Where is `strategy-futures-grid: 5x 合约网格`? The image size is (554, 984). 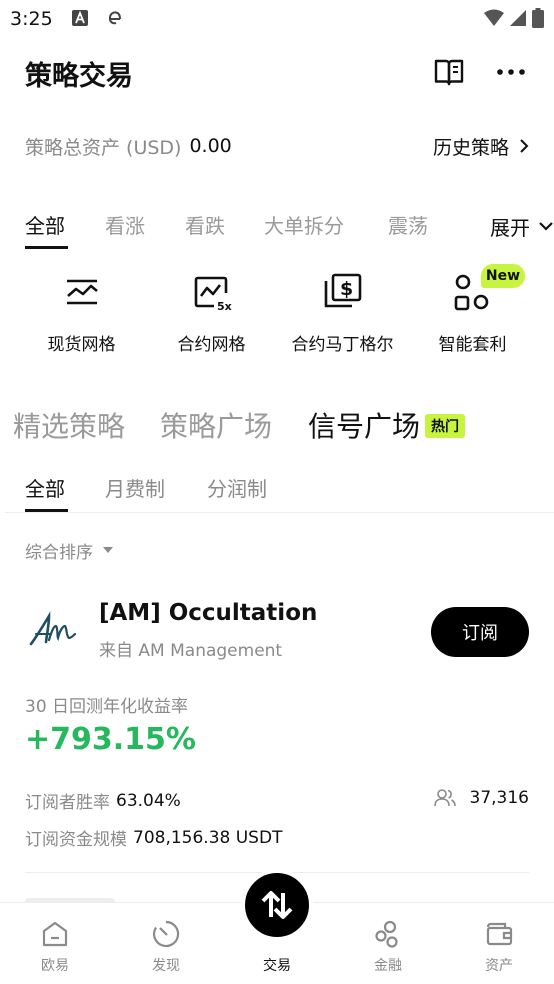 strategy-futures-grid: 5x 合约网格 is located at coordinates (211, 308).